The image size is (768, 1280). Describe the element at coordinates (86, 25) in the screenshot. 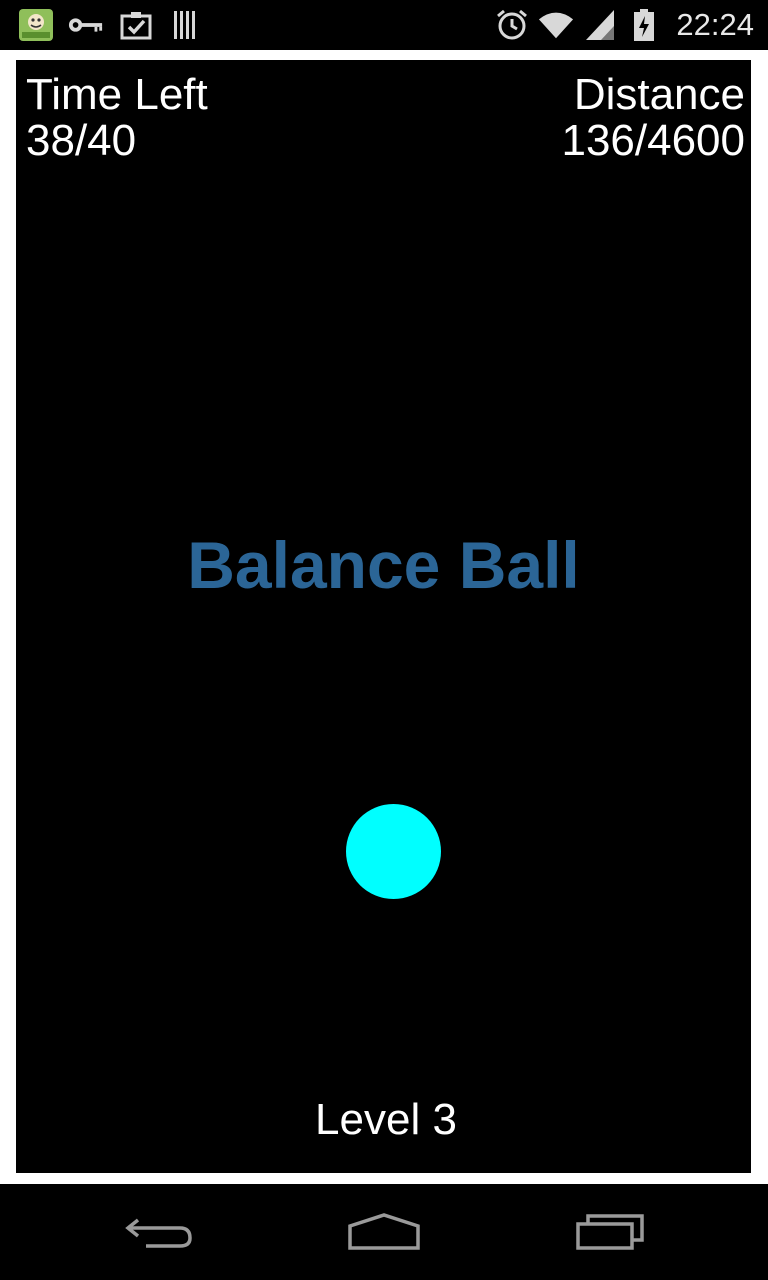

I see `key-icon` at that location.